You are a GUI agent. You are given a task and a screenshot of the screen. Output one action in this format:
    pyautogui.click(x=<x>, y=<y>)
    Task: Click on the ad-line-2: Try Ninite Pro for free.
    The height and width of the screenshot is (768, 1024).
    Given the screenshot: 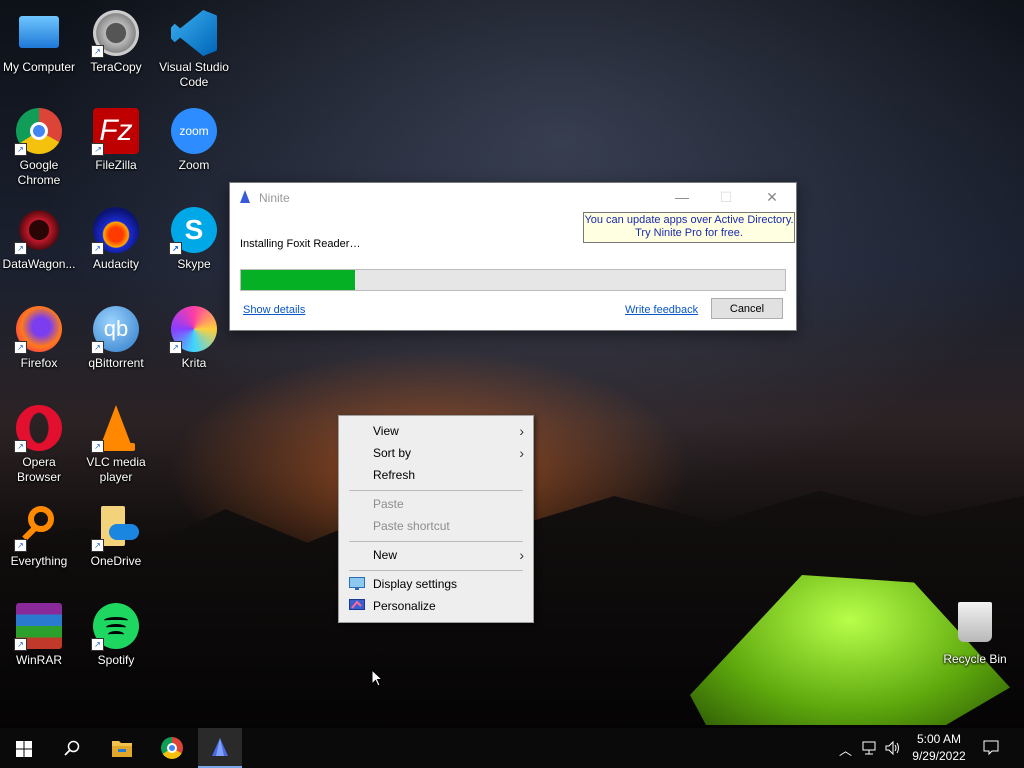 What is the action you would take?
    pyautogui.click(x=689, y=233)
    